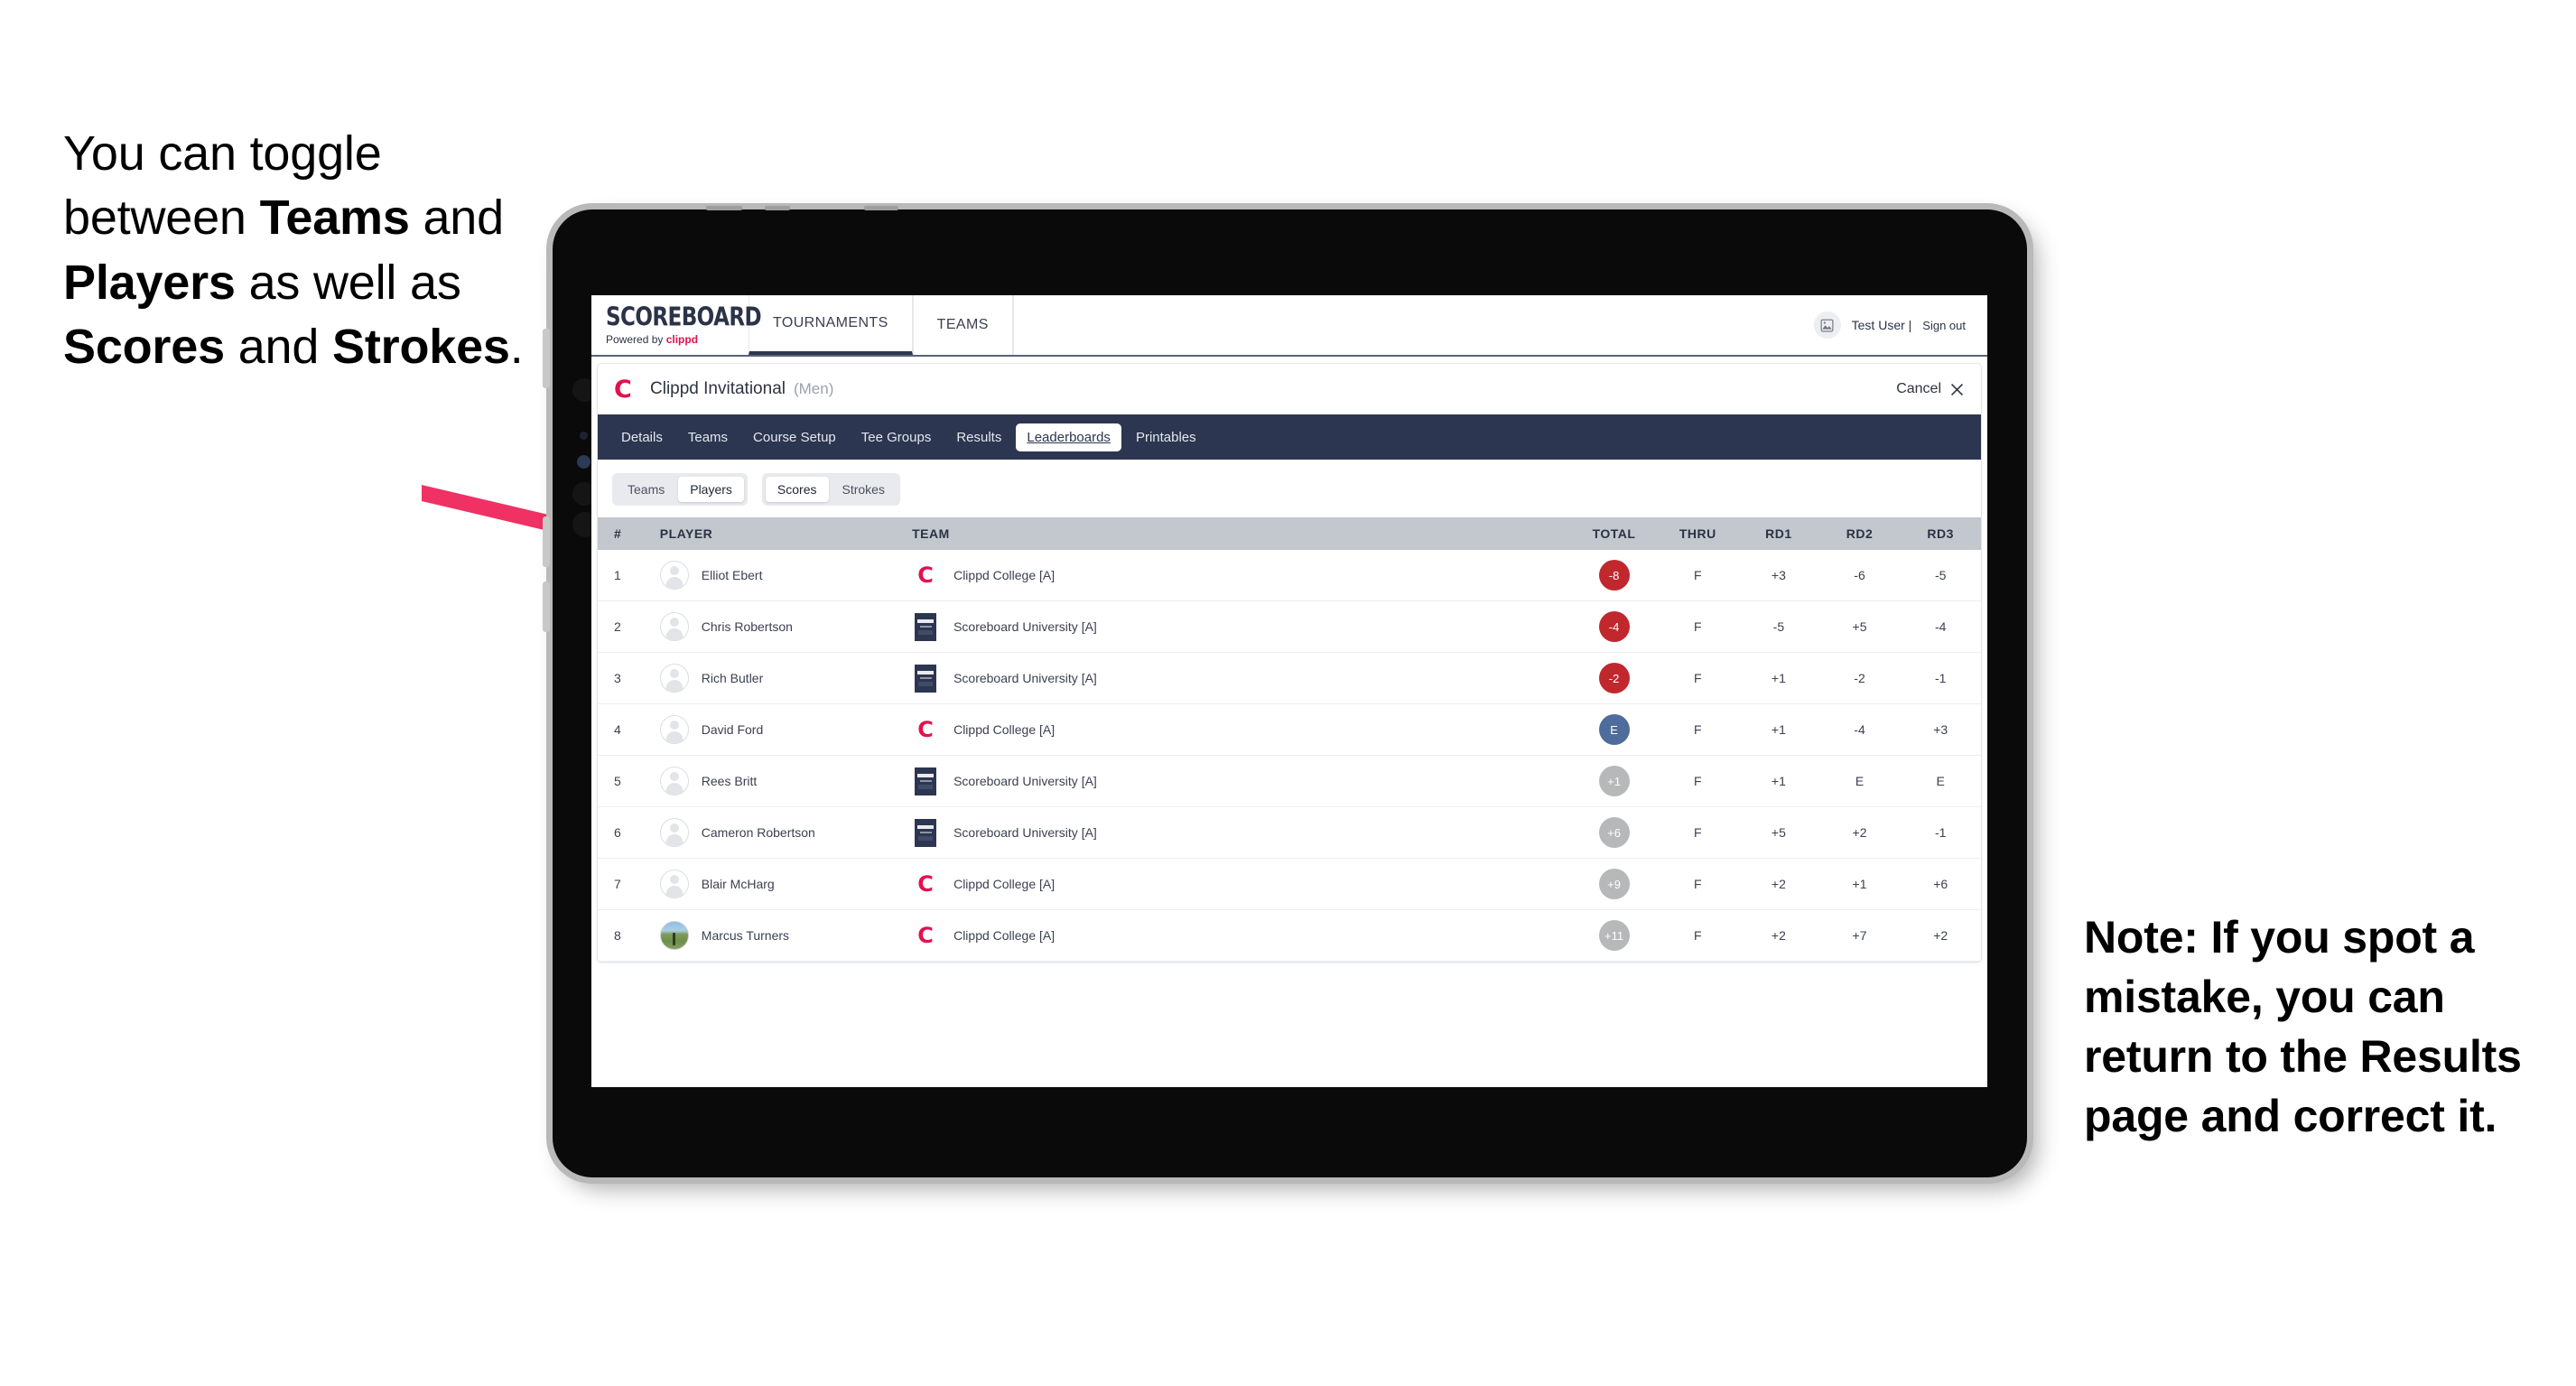 The width and height of the screenshot is (2576, 1386). I want to click on cell-total: -4, so click(1614, 626).